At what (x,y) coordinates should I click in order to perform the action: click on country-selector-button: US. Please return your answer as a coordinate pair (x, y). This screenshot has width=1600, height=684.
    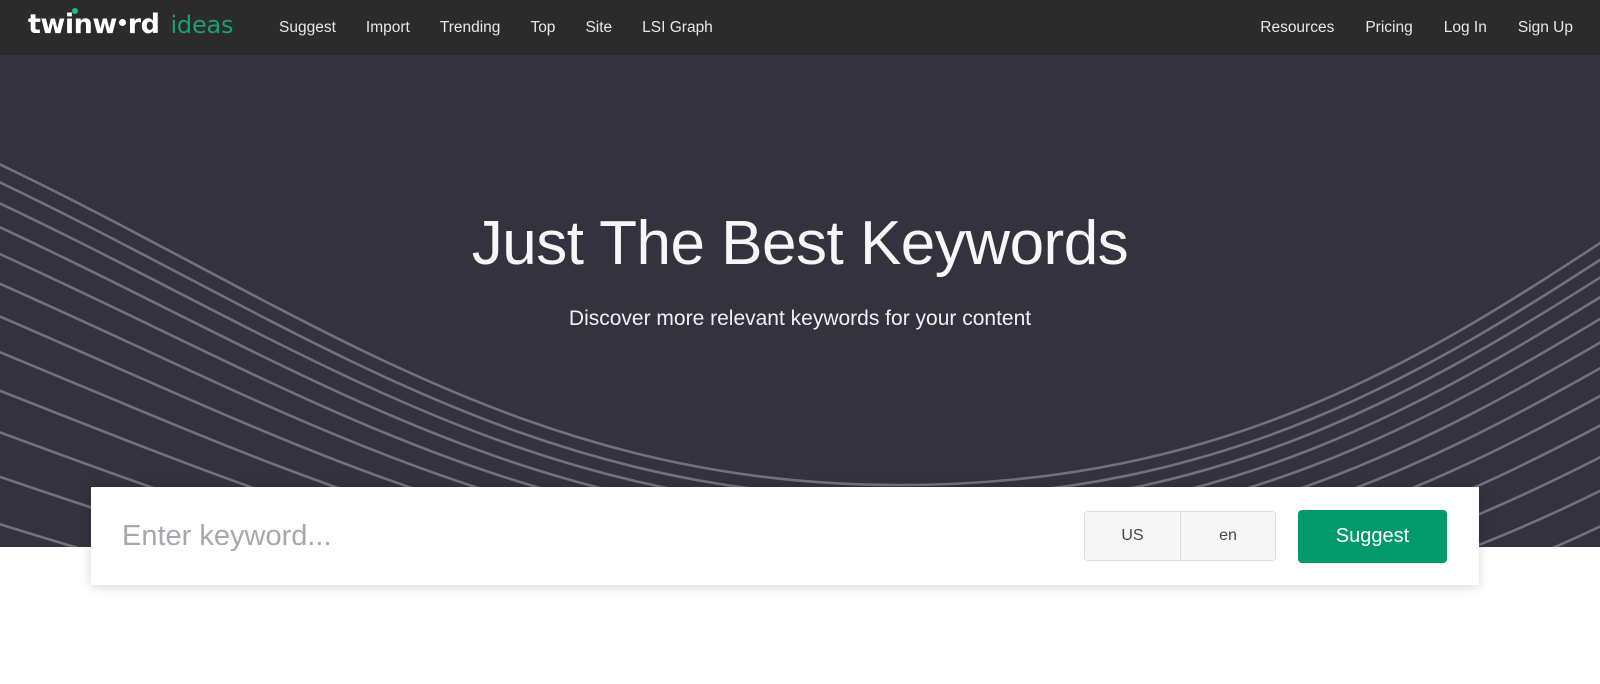
    Looking at the image, I should click on (1132, 536).